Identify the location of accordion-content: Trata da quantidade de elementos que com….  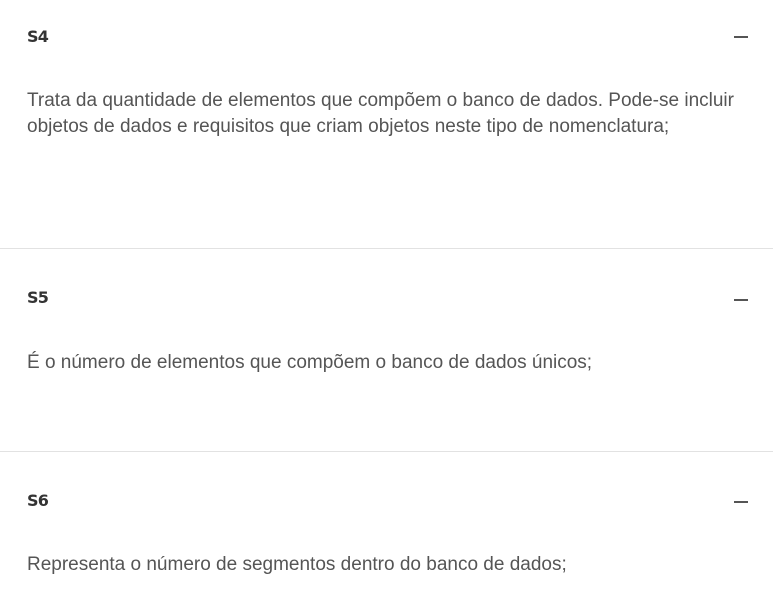
(380, 113).